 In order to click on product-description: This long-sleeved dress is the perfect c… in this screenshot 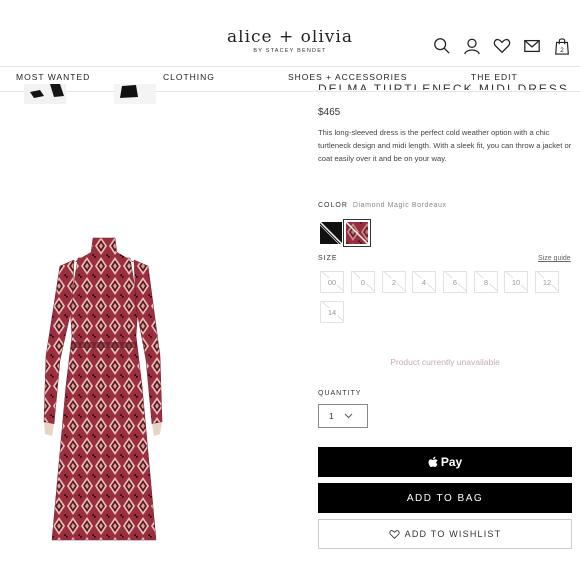, I will do `click(445, 145)`.